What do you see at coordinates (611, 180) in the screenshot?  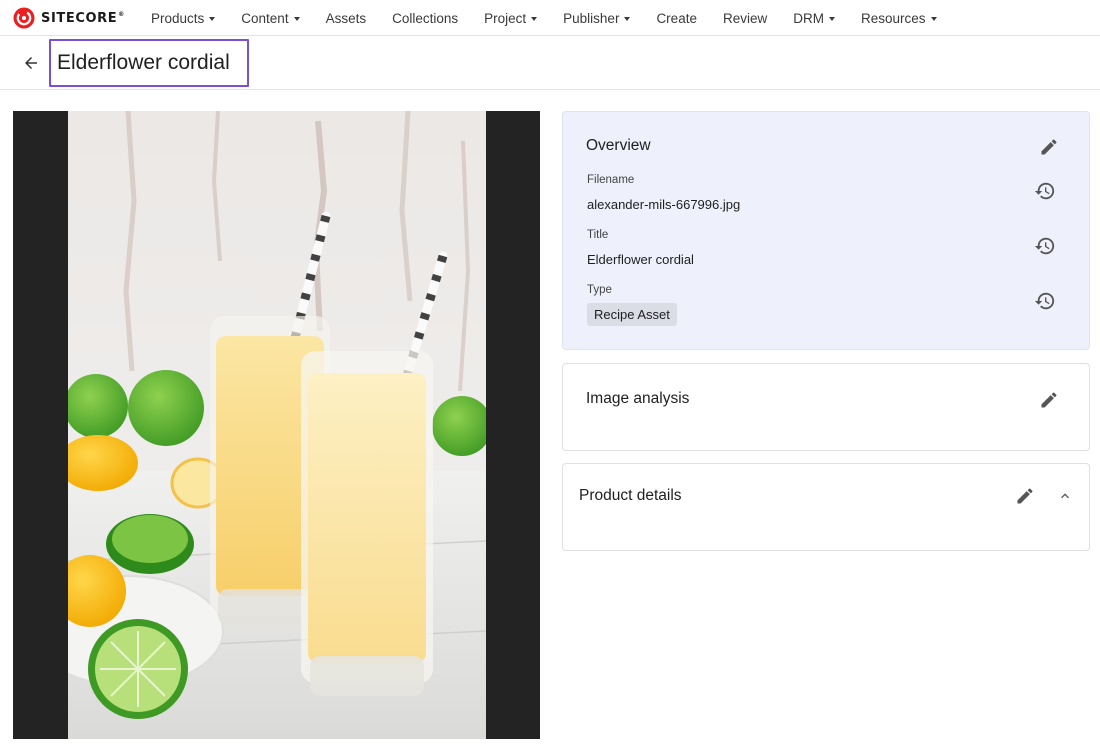 I see `filename-label: Filename` at bounding box center [611, 180].